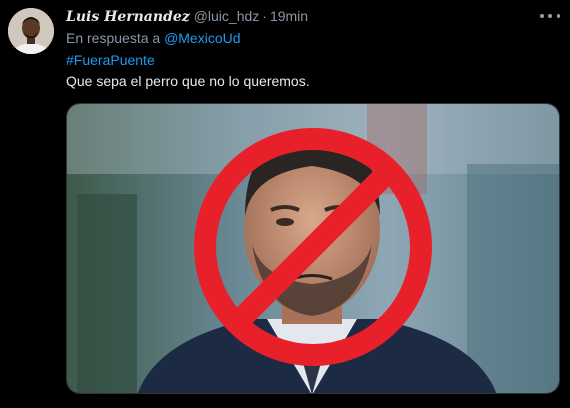  I want to click on more-horizontal-icon, so click(550, 16).